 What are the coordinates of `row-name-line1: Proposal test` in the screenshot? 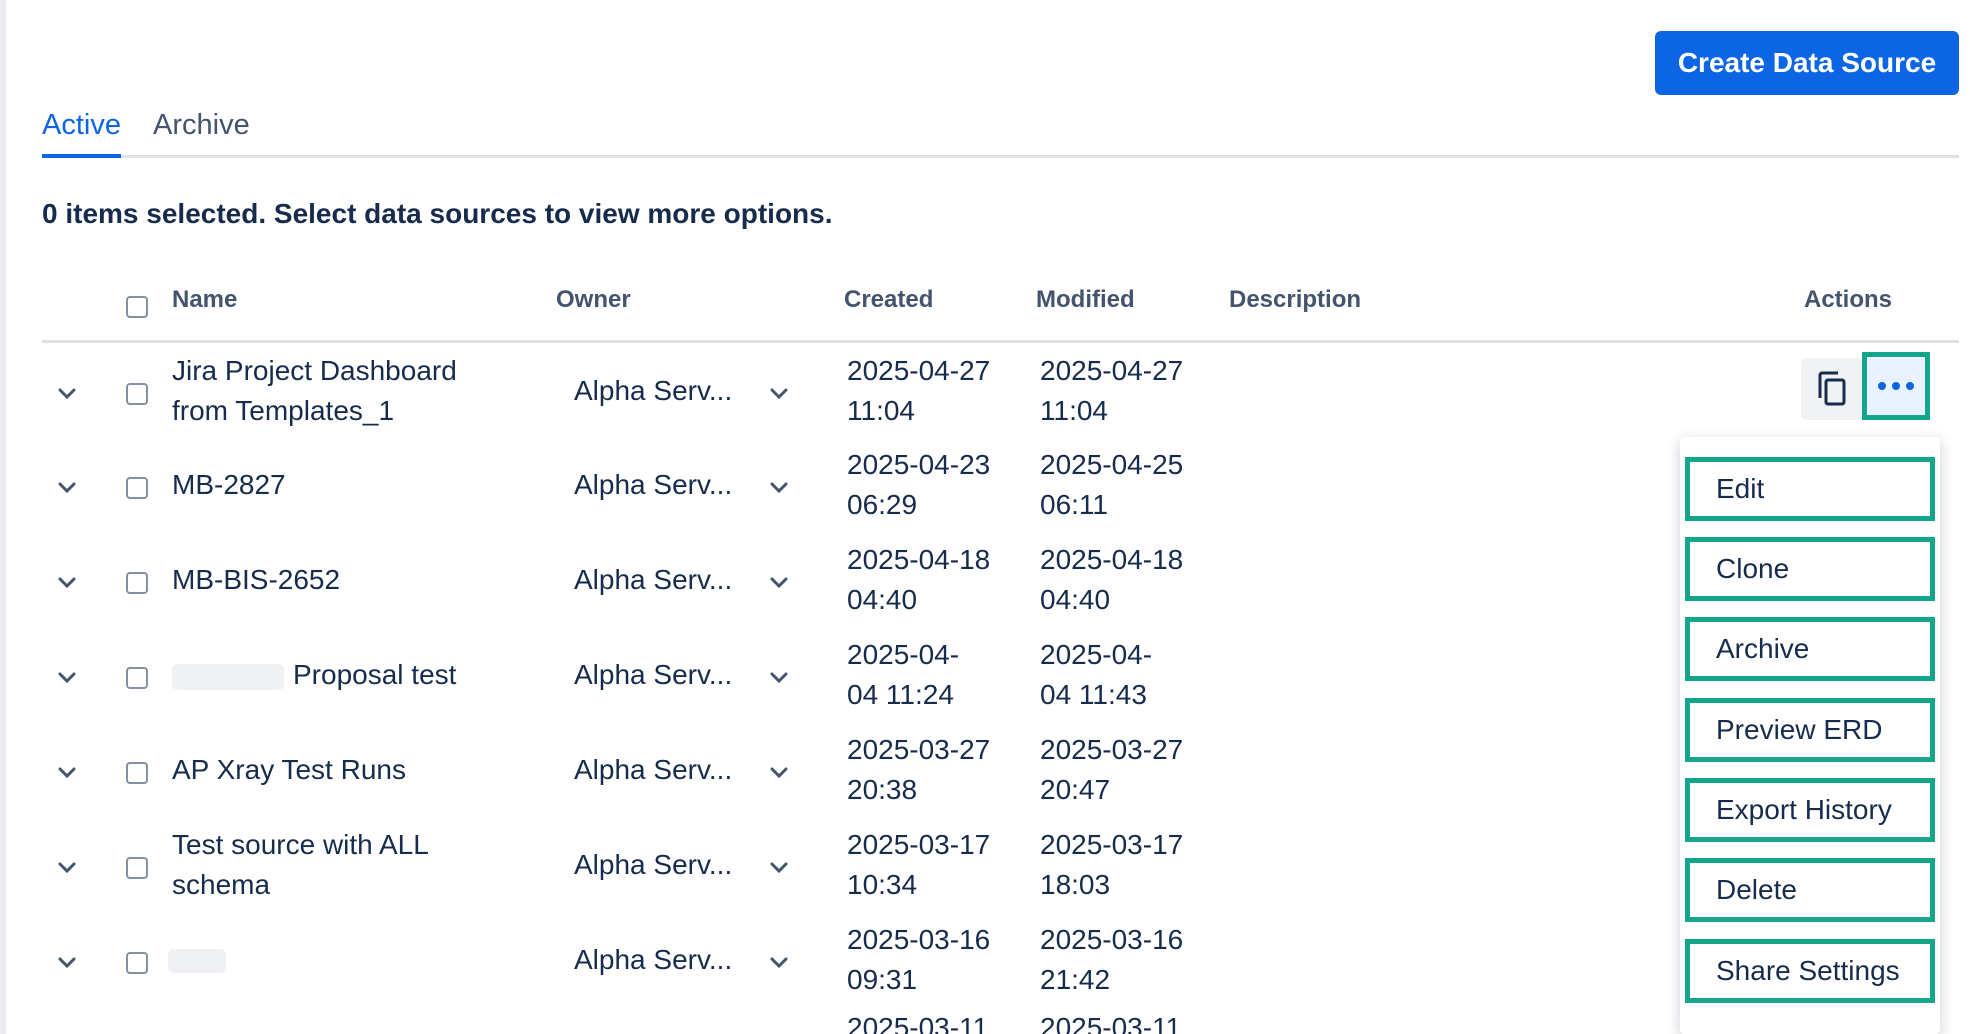 It's located at (374, 675).